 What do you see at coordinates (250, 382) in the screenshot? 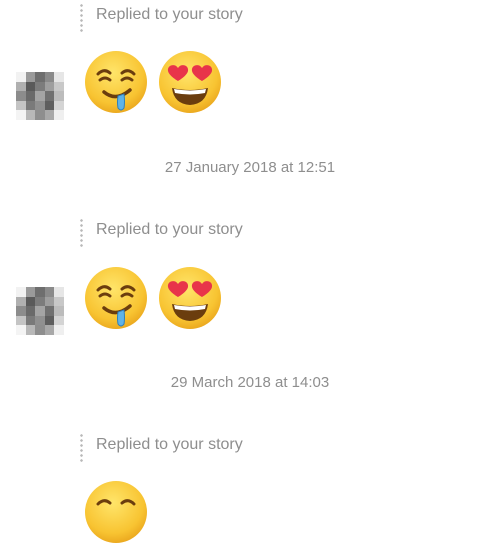
I see `timestamp: 29 March 2018 at 14:03` at bounding box center [250, 382].